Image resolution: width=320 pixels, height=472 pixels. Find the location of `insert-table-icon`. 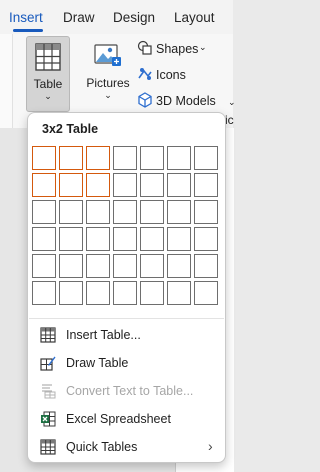

insert-table-icon is located at coordinates (48, 335).